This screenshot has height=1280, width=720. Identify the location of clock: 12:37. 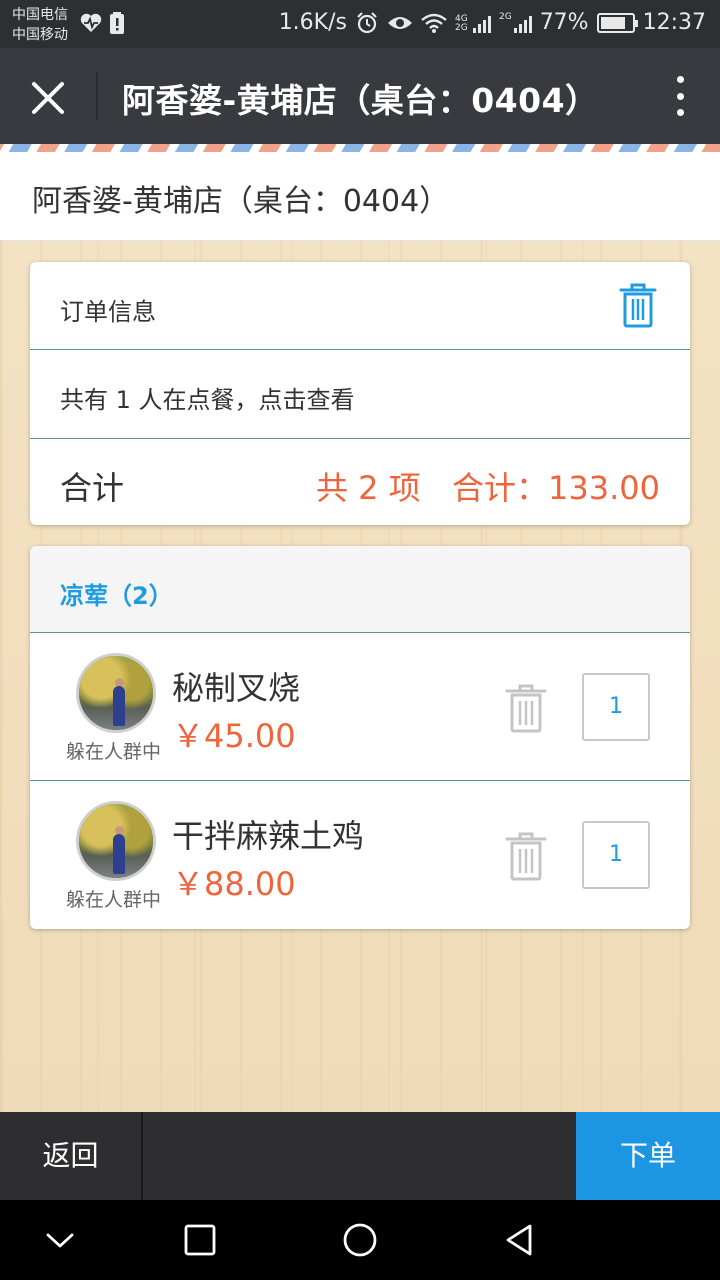
(674, 22).